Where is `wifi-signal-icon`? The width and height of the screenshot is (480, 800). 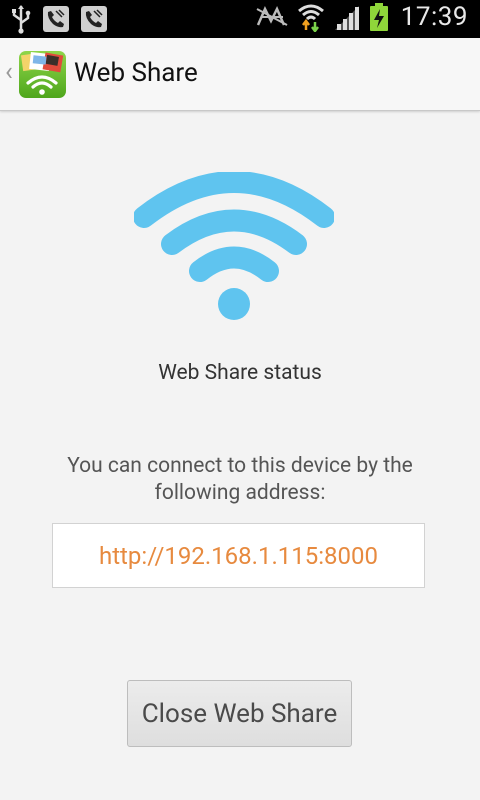
wifi-signal-icon is located at coordinates (311, 17).